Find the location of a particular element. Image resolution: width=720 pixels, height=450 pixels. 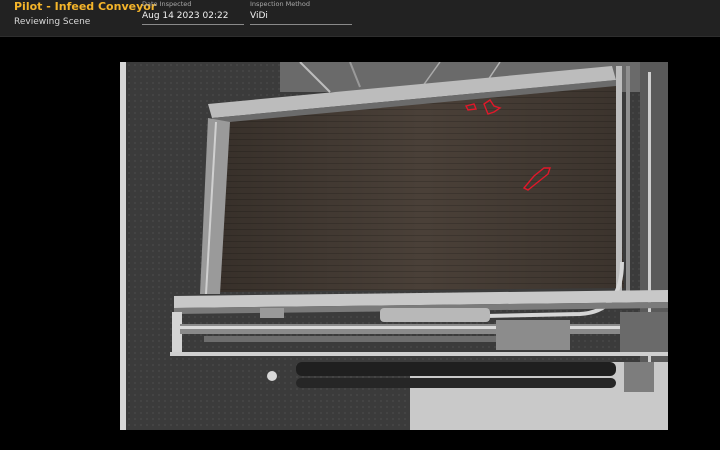

date-inspected-value: Aug 14 2023 02:22 is located at coordinates (193, 18).